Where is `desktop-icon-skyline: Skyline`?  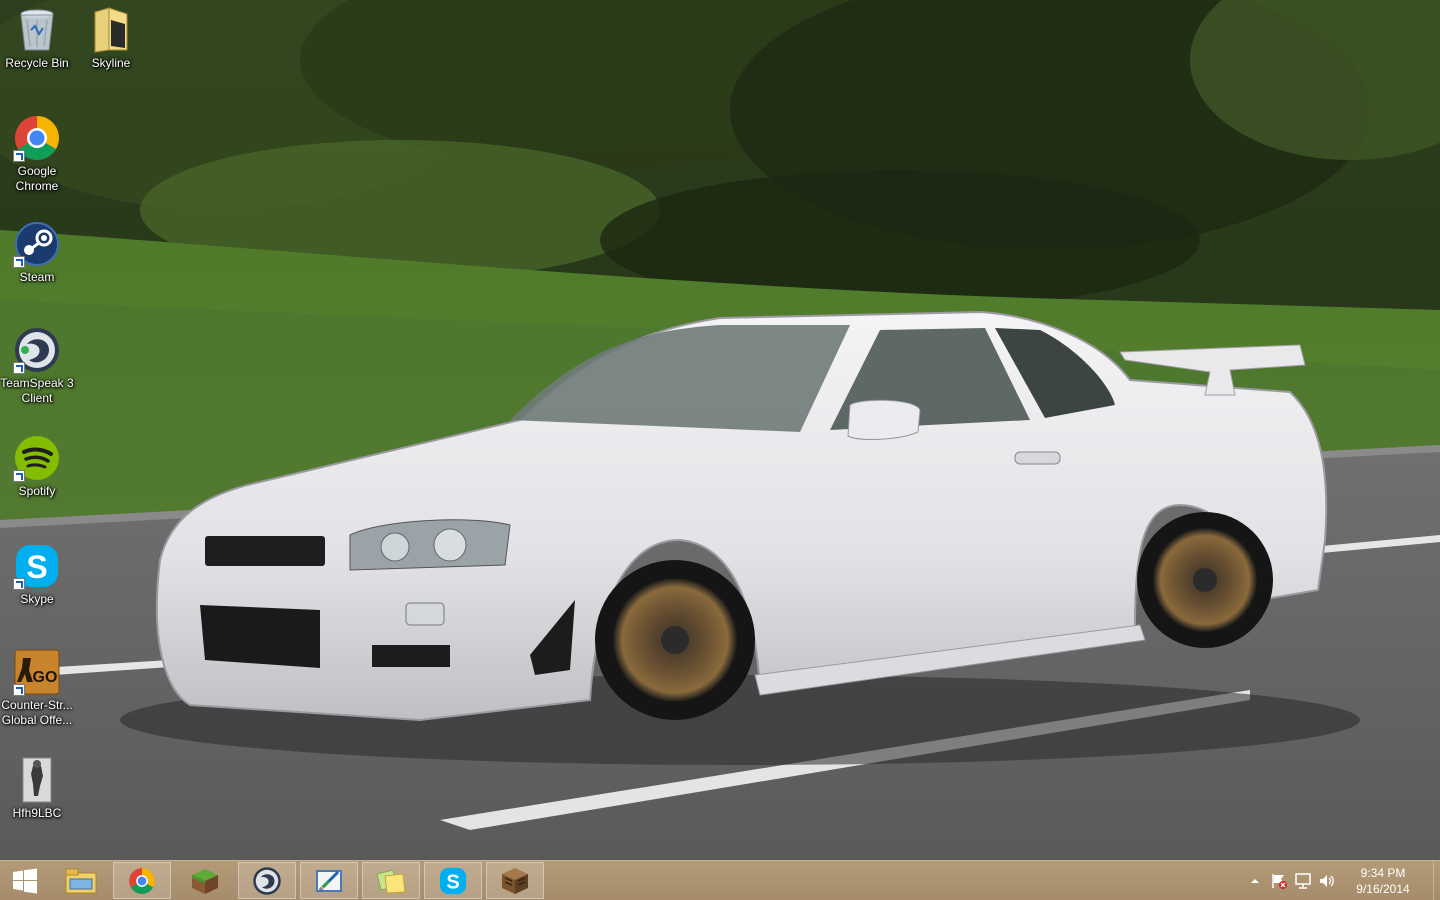 desktop-icon-skyline: Skyline is located at coordinates (111, 38).